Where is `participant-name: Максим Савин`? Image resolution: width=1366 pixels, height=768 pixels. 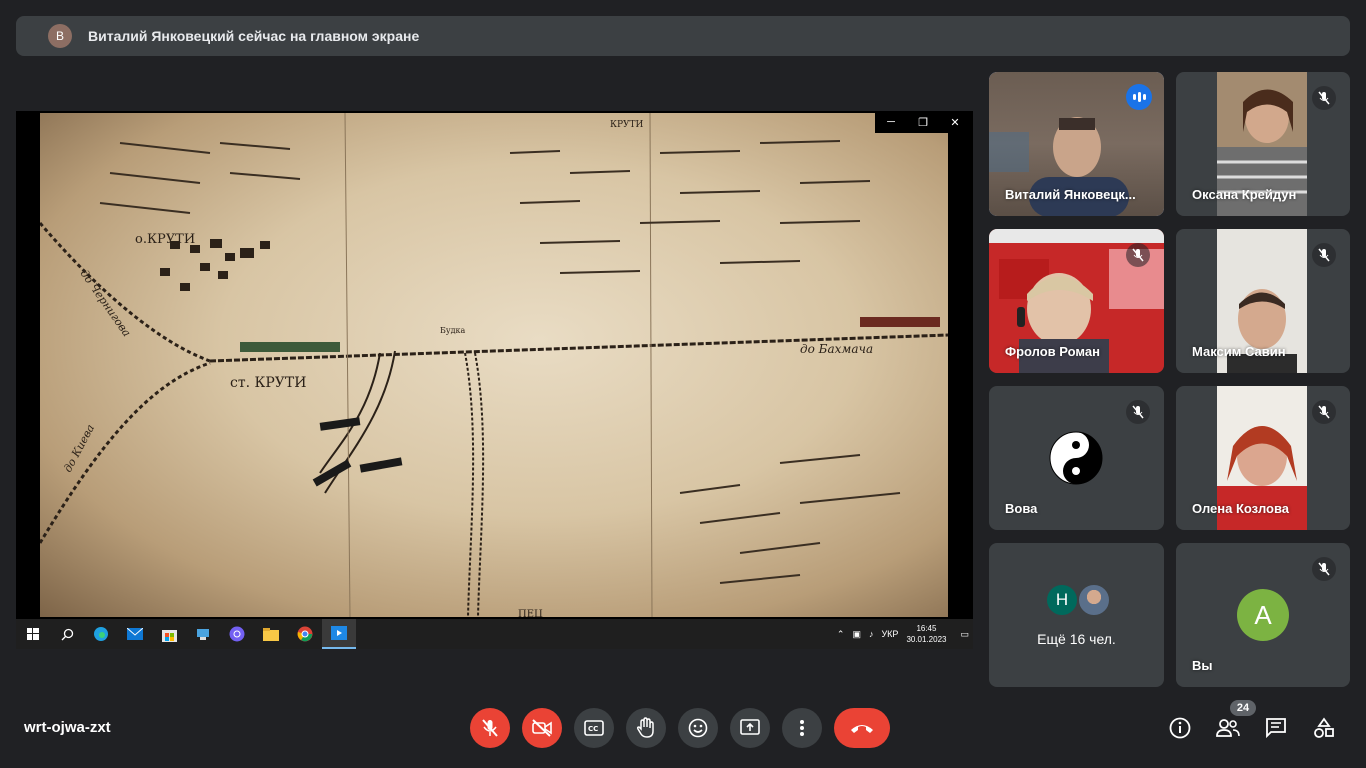 participant-name: Максим Савин is located at coordinates (1239, 351).